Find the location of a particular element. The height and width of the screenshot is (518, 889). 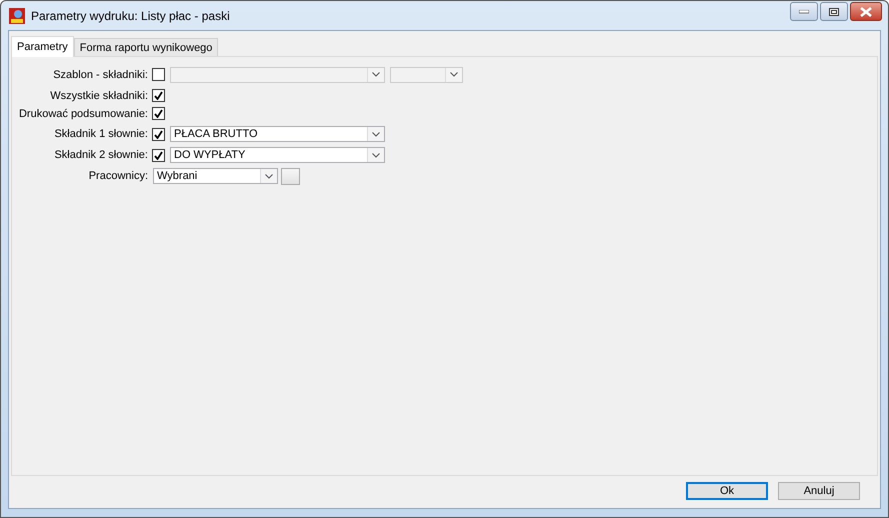

field-label: Drukować podsumowanie: is located at coordinates (83, 114).